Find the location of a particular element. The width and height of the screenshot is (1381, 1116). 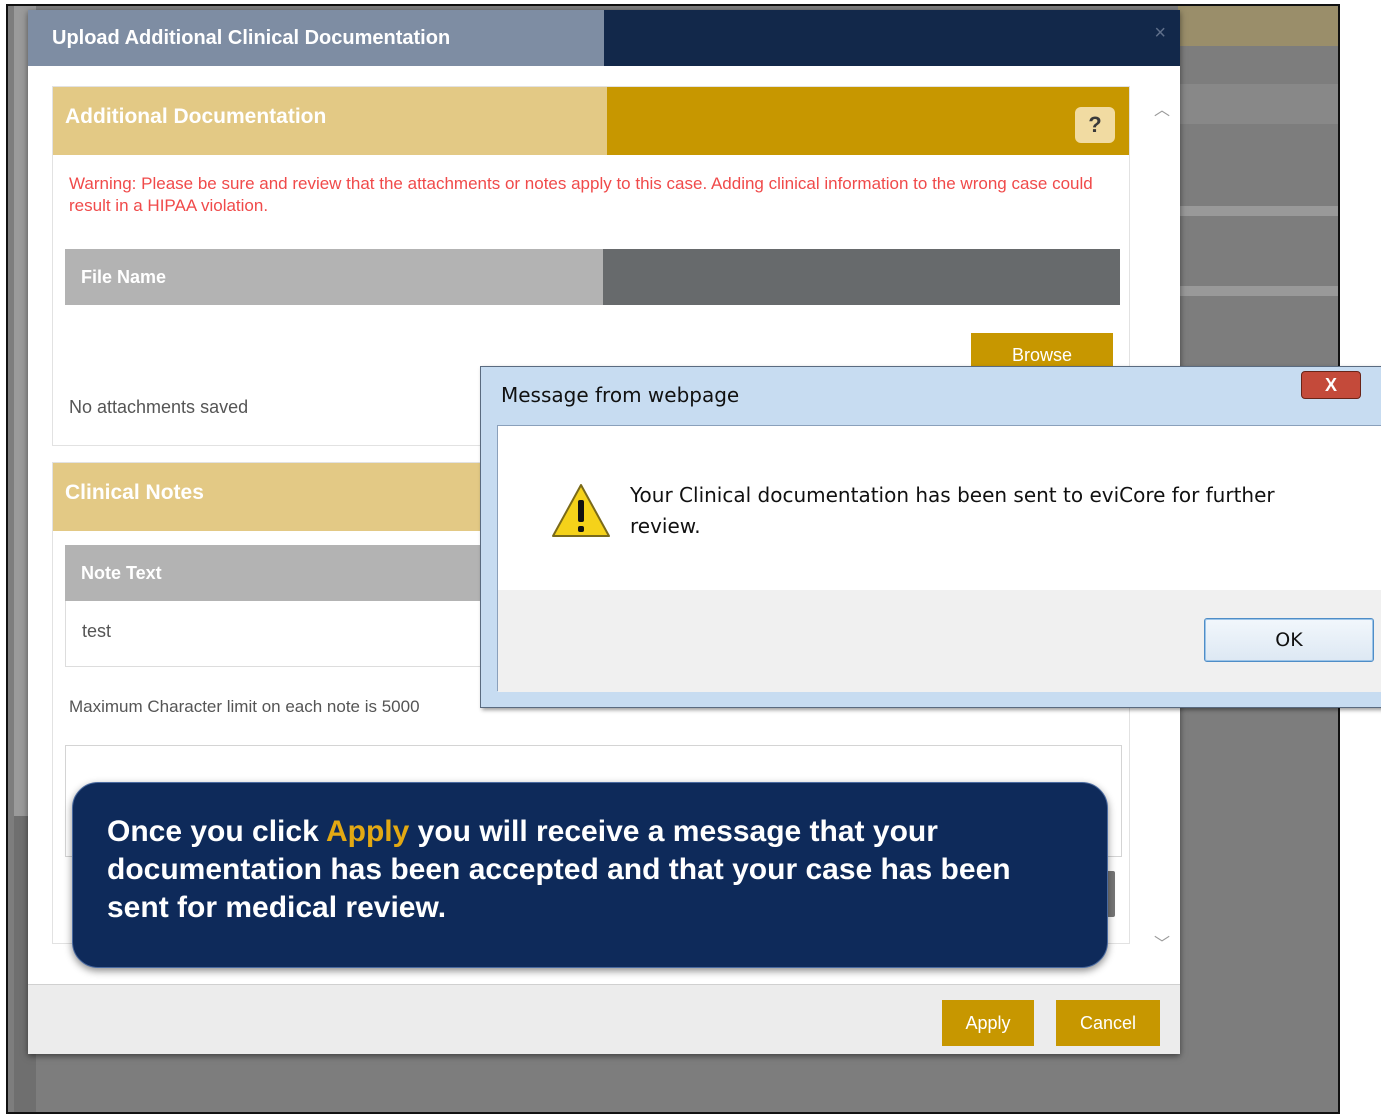

dialog-close-button: X is located at coordinates (1331, 385).